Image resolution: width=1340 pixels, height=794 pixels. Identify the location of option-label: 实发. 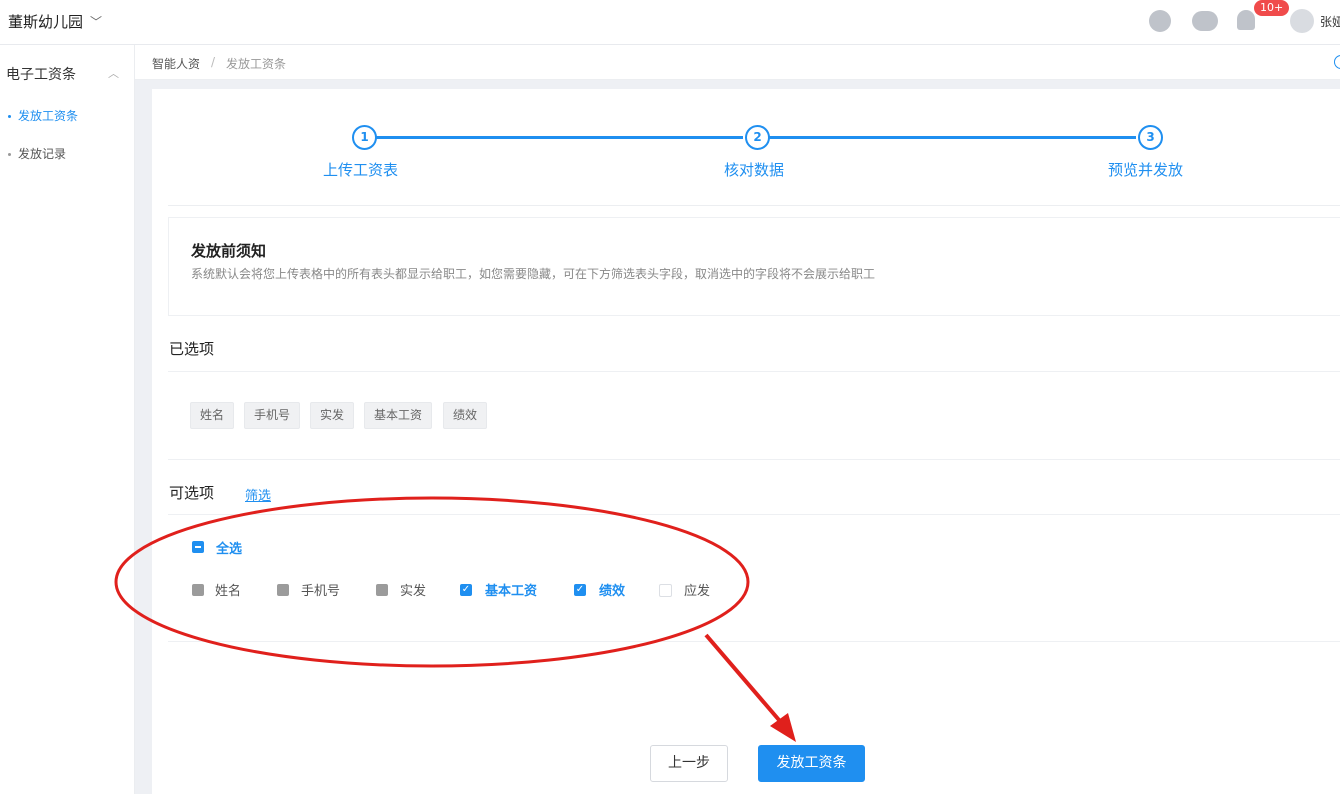
(413, 591).